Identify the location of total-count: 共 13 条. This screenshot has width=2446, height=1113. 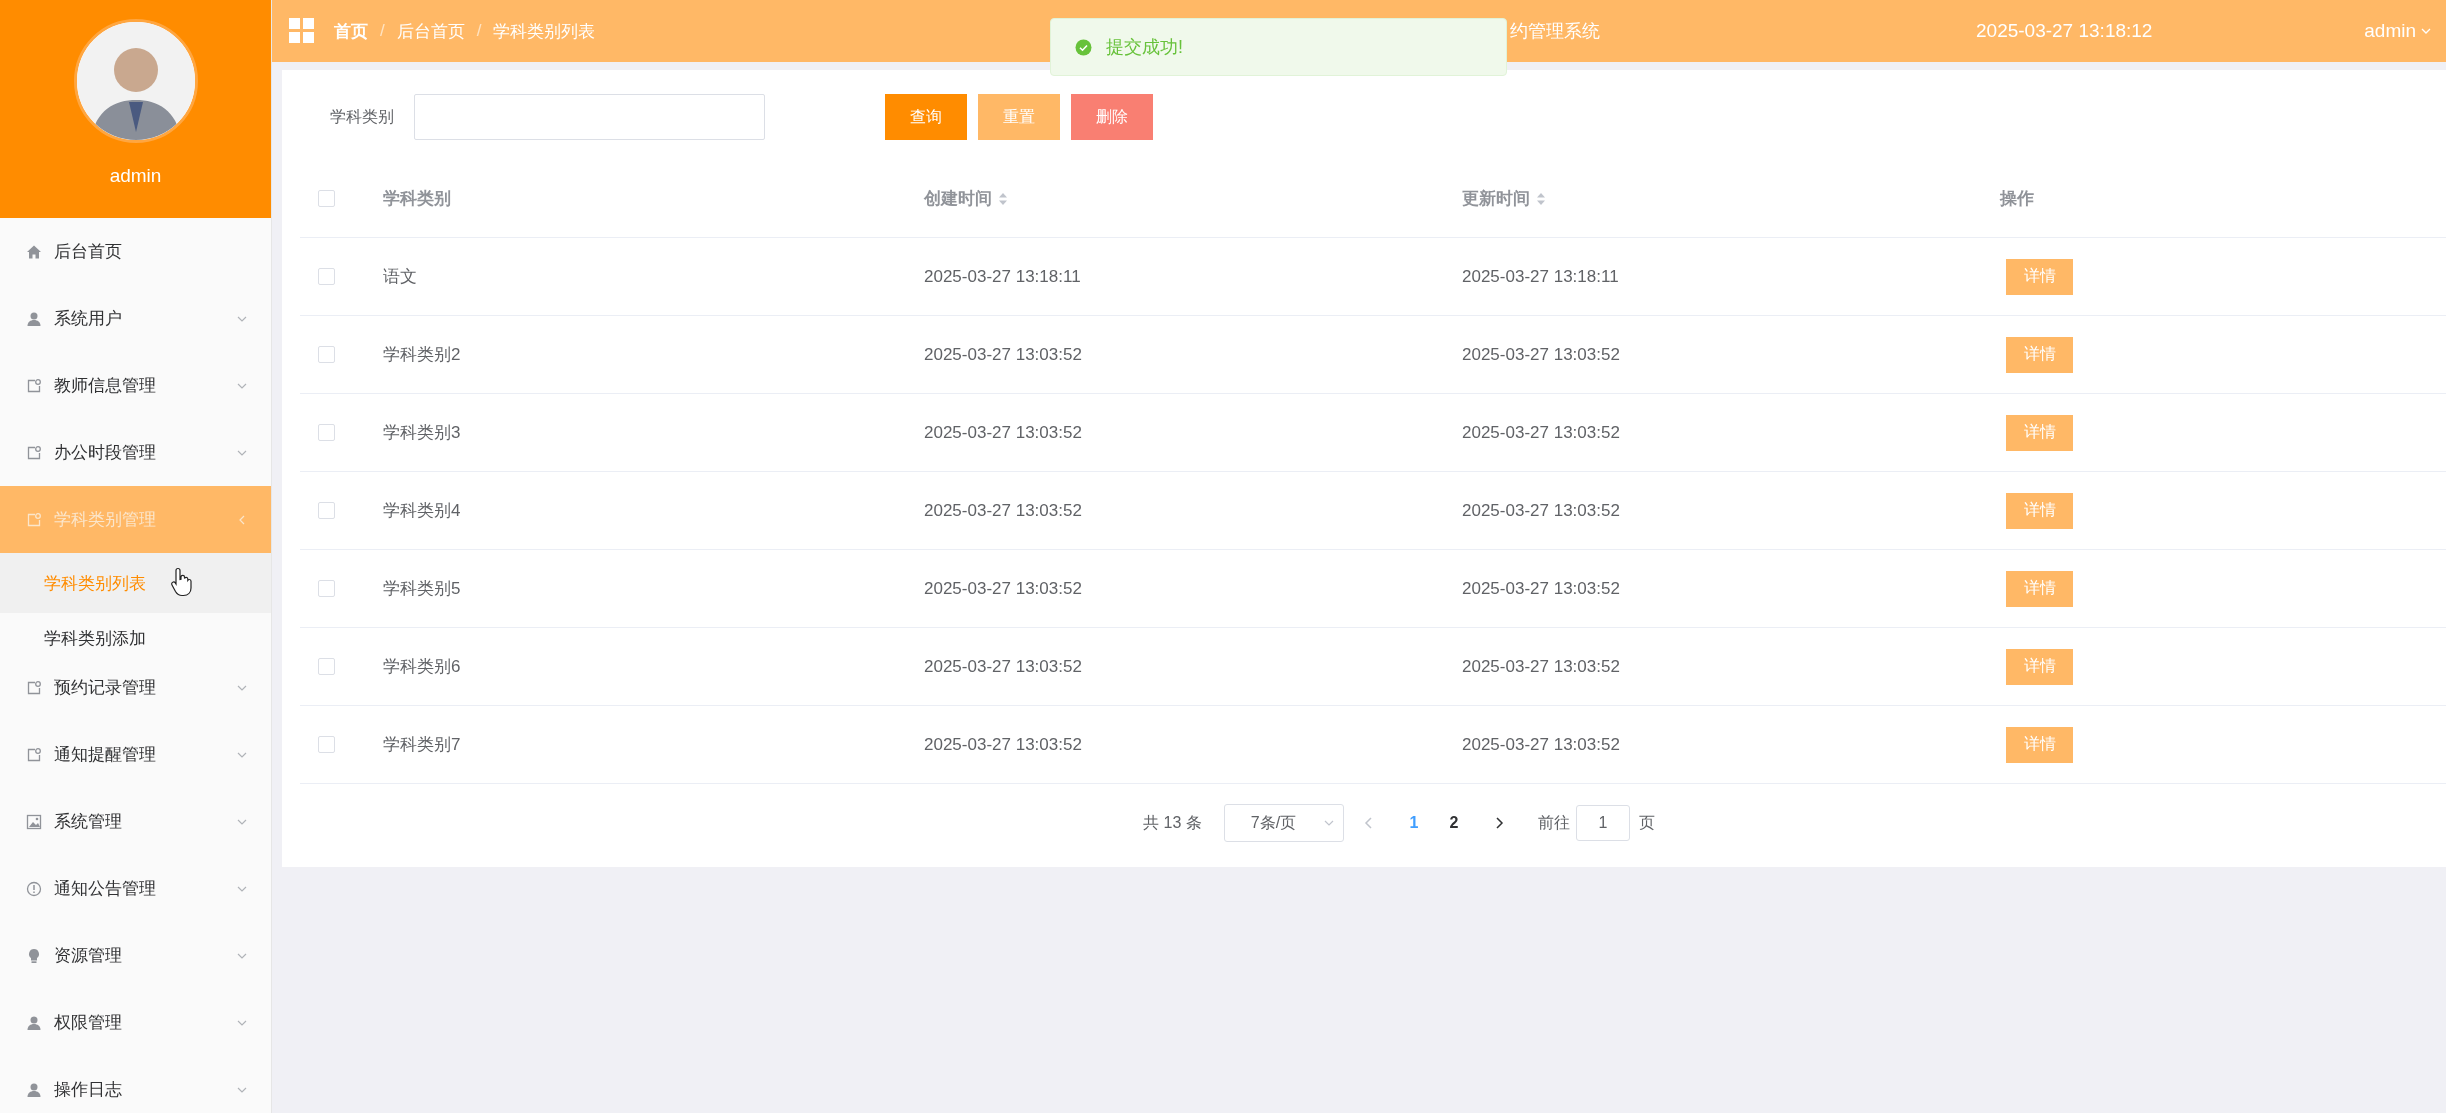
(1172, 822).